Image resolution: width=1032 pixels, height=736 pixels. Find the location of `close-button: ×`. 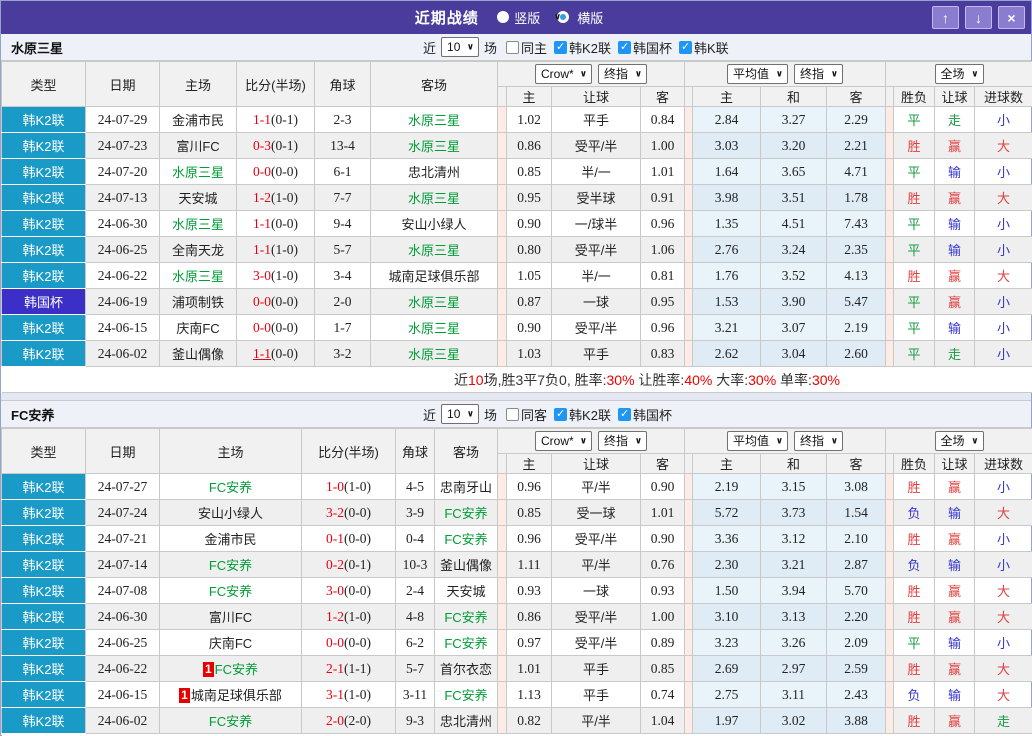

close-button: × is located at coordinates (1011, 17).